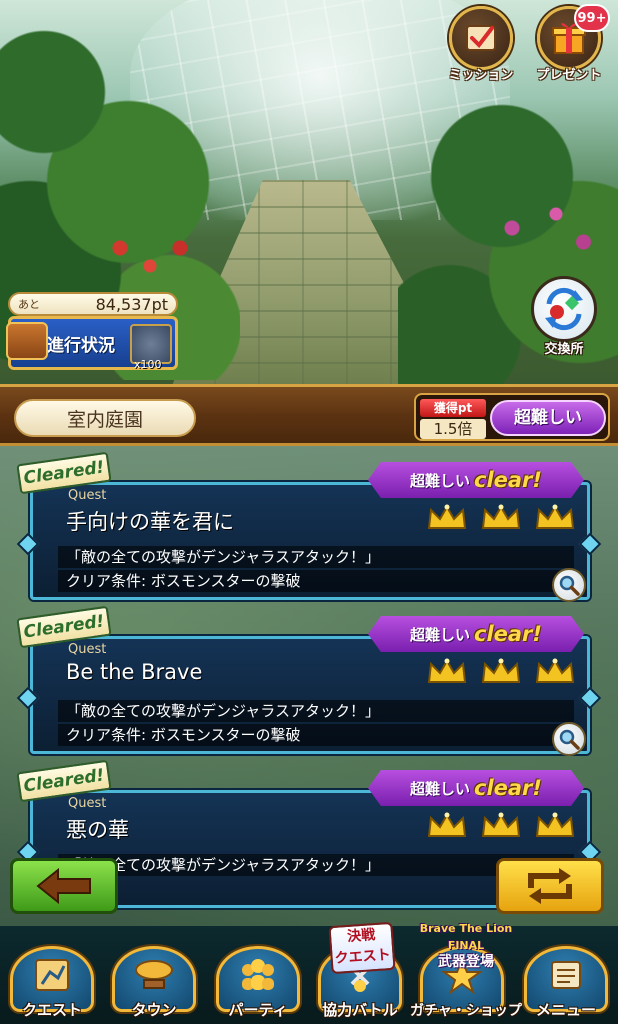  I want to click on remaining-points-value: 84,537pt, so click(131, 304).